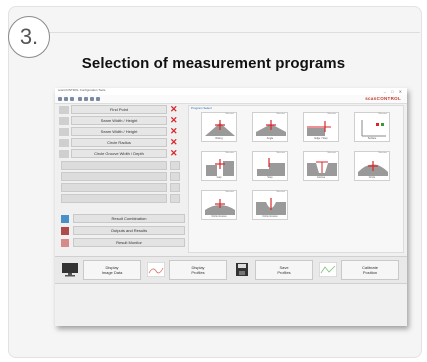  I want to click on action-row: Outputs and Results, so click(122, 231).